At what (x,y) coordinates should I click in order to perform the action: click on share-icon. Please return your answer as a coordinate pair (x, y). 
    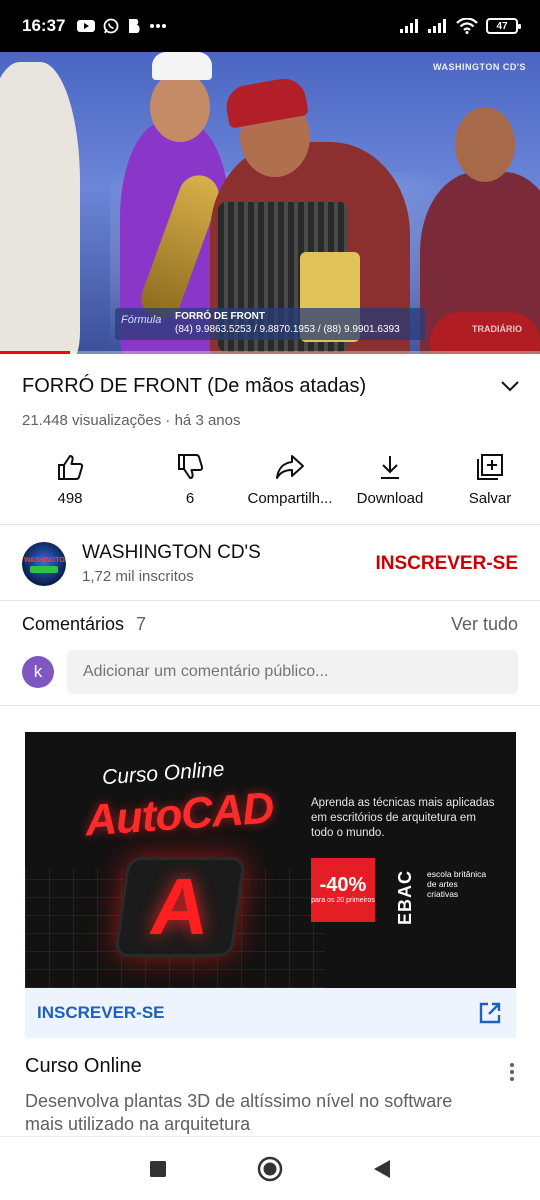
    Looking at the image, I should click on (290, 467).